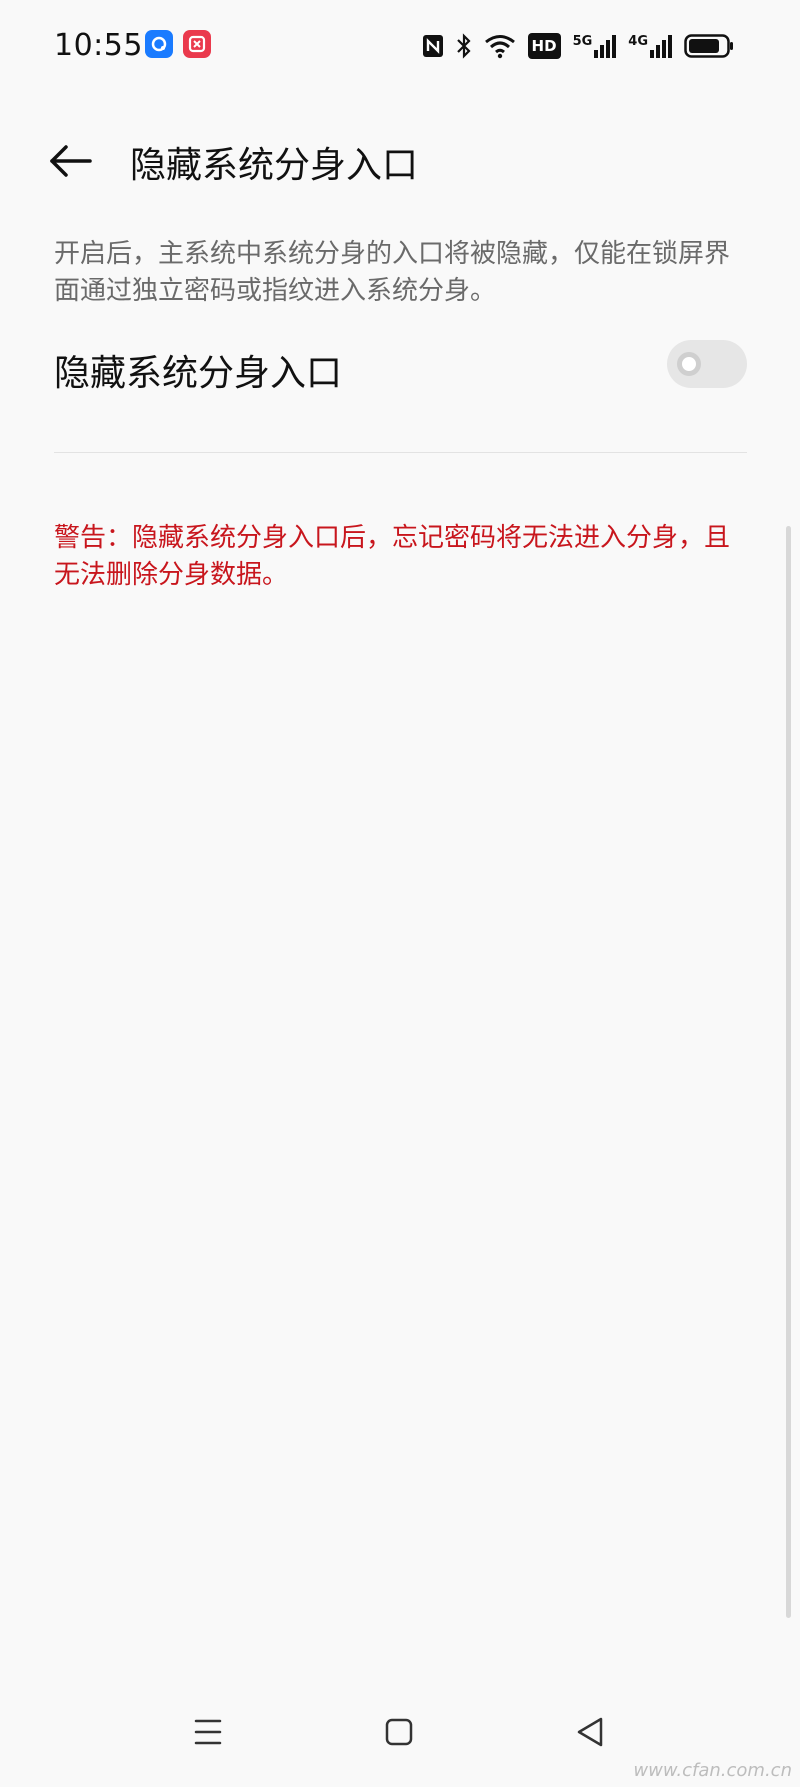  I want to click on divider, so click(400, 452).